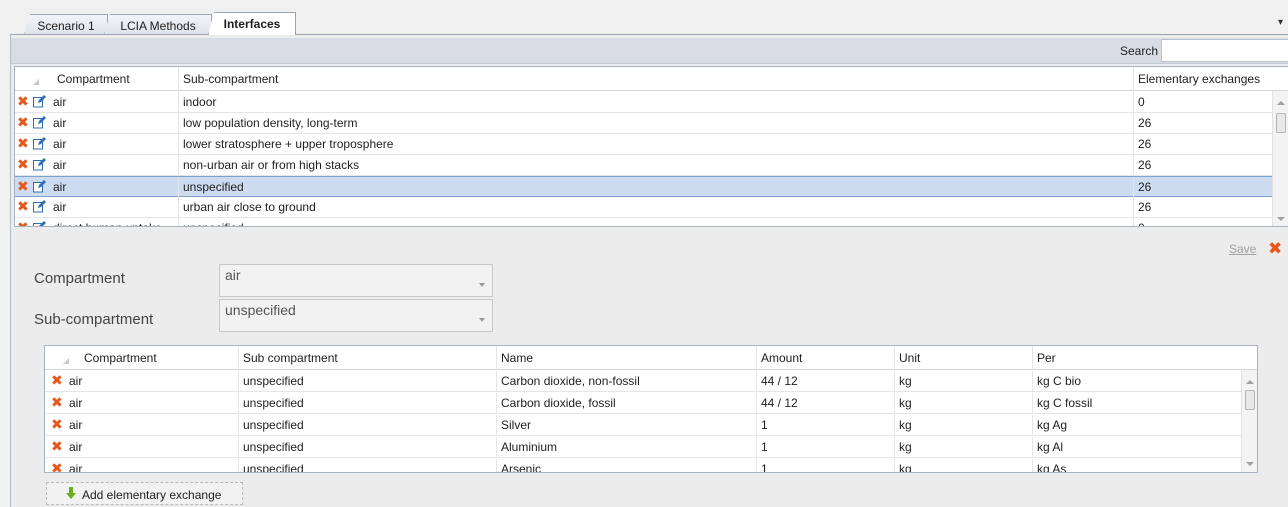  What do you see at coordinates (71, 494) in the screenshot?
I see `add-arrow-icon` at bounding box center [71, 494].